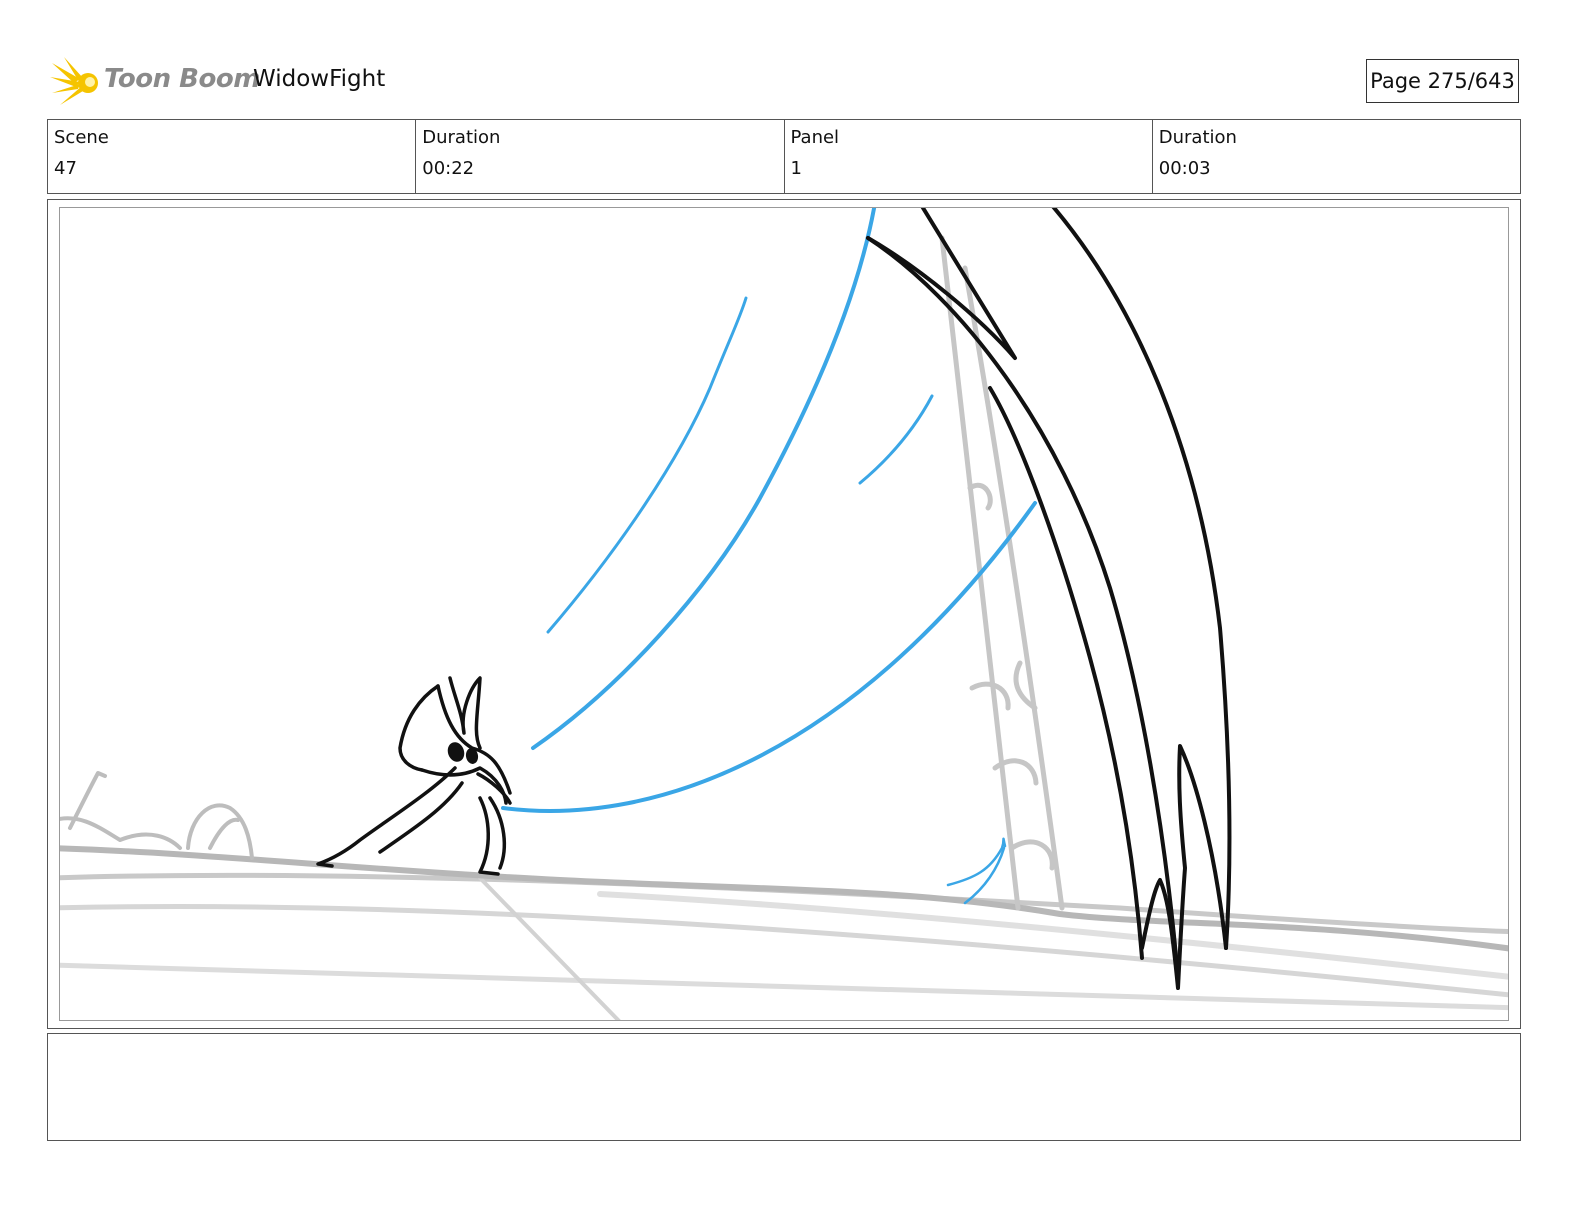 The image size is (1584, 1224). Describe the element at coordinates (182, 79) in the screenshot. I see `logo-text: Toon Boom` at that location.